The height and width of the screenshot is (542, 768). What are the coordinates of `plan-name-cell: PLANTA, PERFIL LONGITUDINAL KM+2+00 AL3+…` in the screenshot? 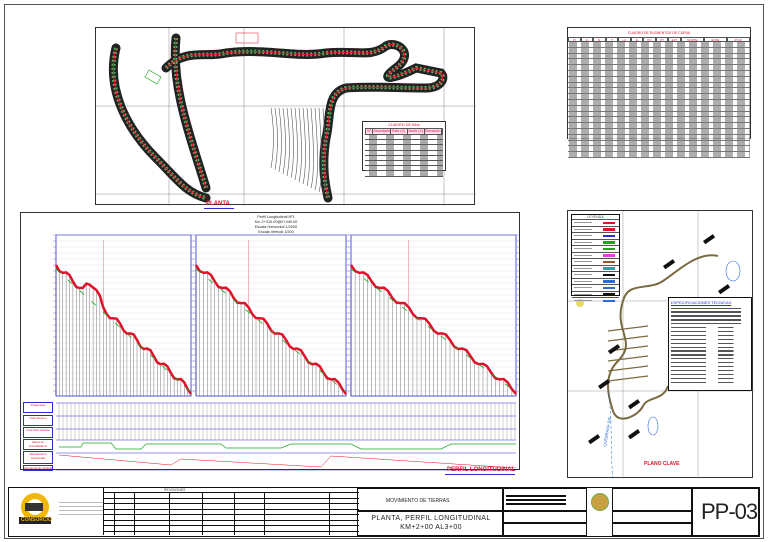 It's located at (430, 523).